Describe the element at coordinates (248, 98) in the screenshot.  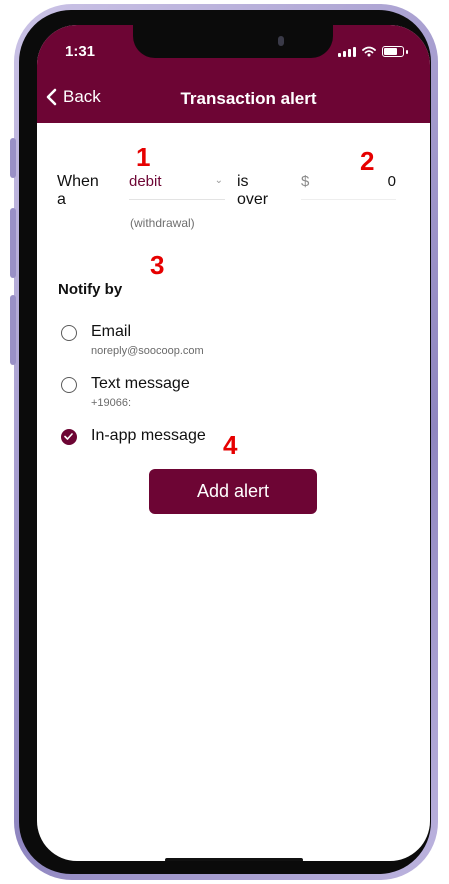
I see `page-title: Transaction alert` at that location.